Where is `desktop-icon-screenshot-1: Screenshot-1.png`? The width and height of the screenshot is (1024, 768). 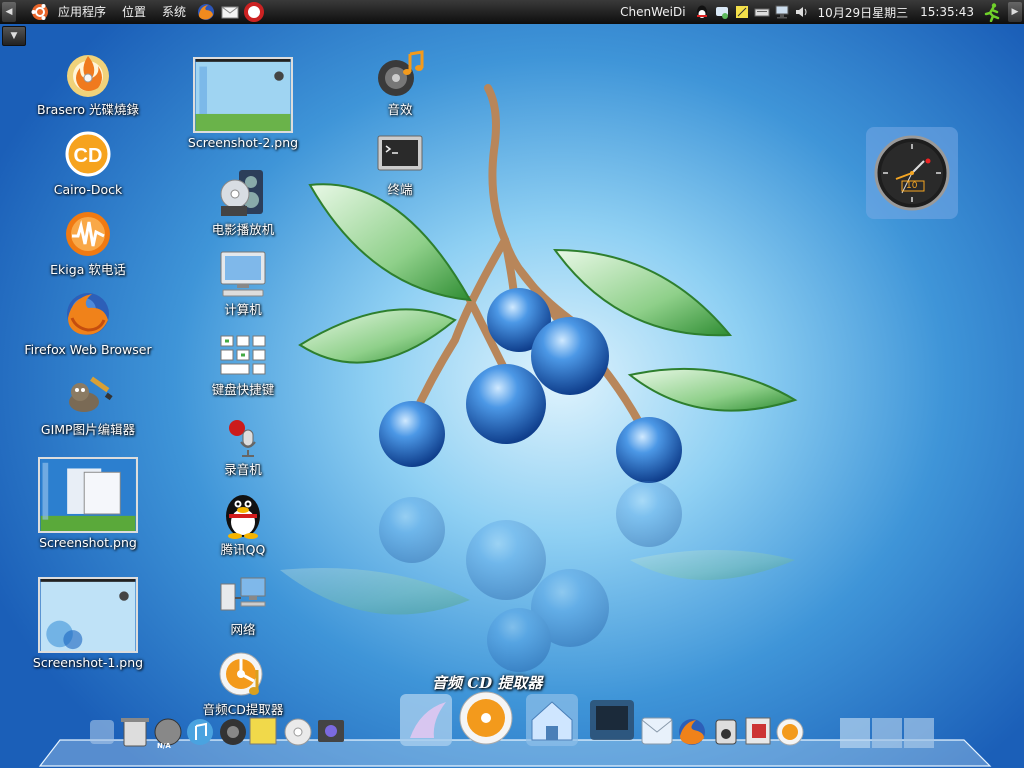
desktop-icon-screenshot-1: Screenshot-1.png is located at coordinates (88, 624).